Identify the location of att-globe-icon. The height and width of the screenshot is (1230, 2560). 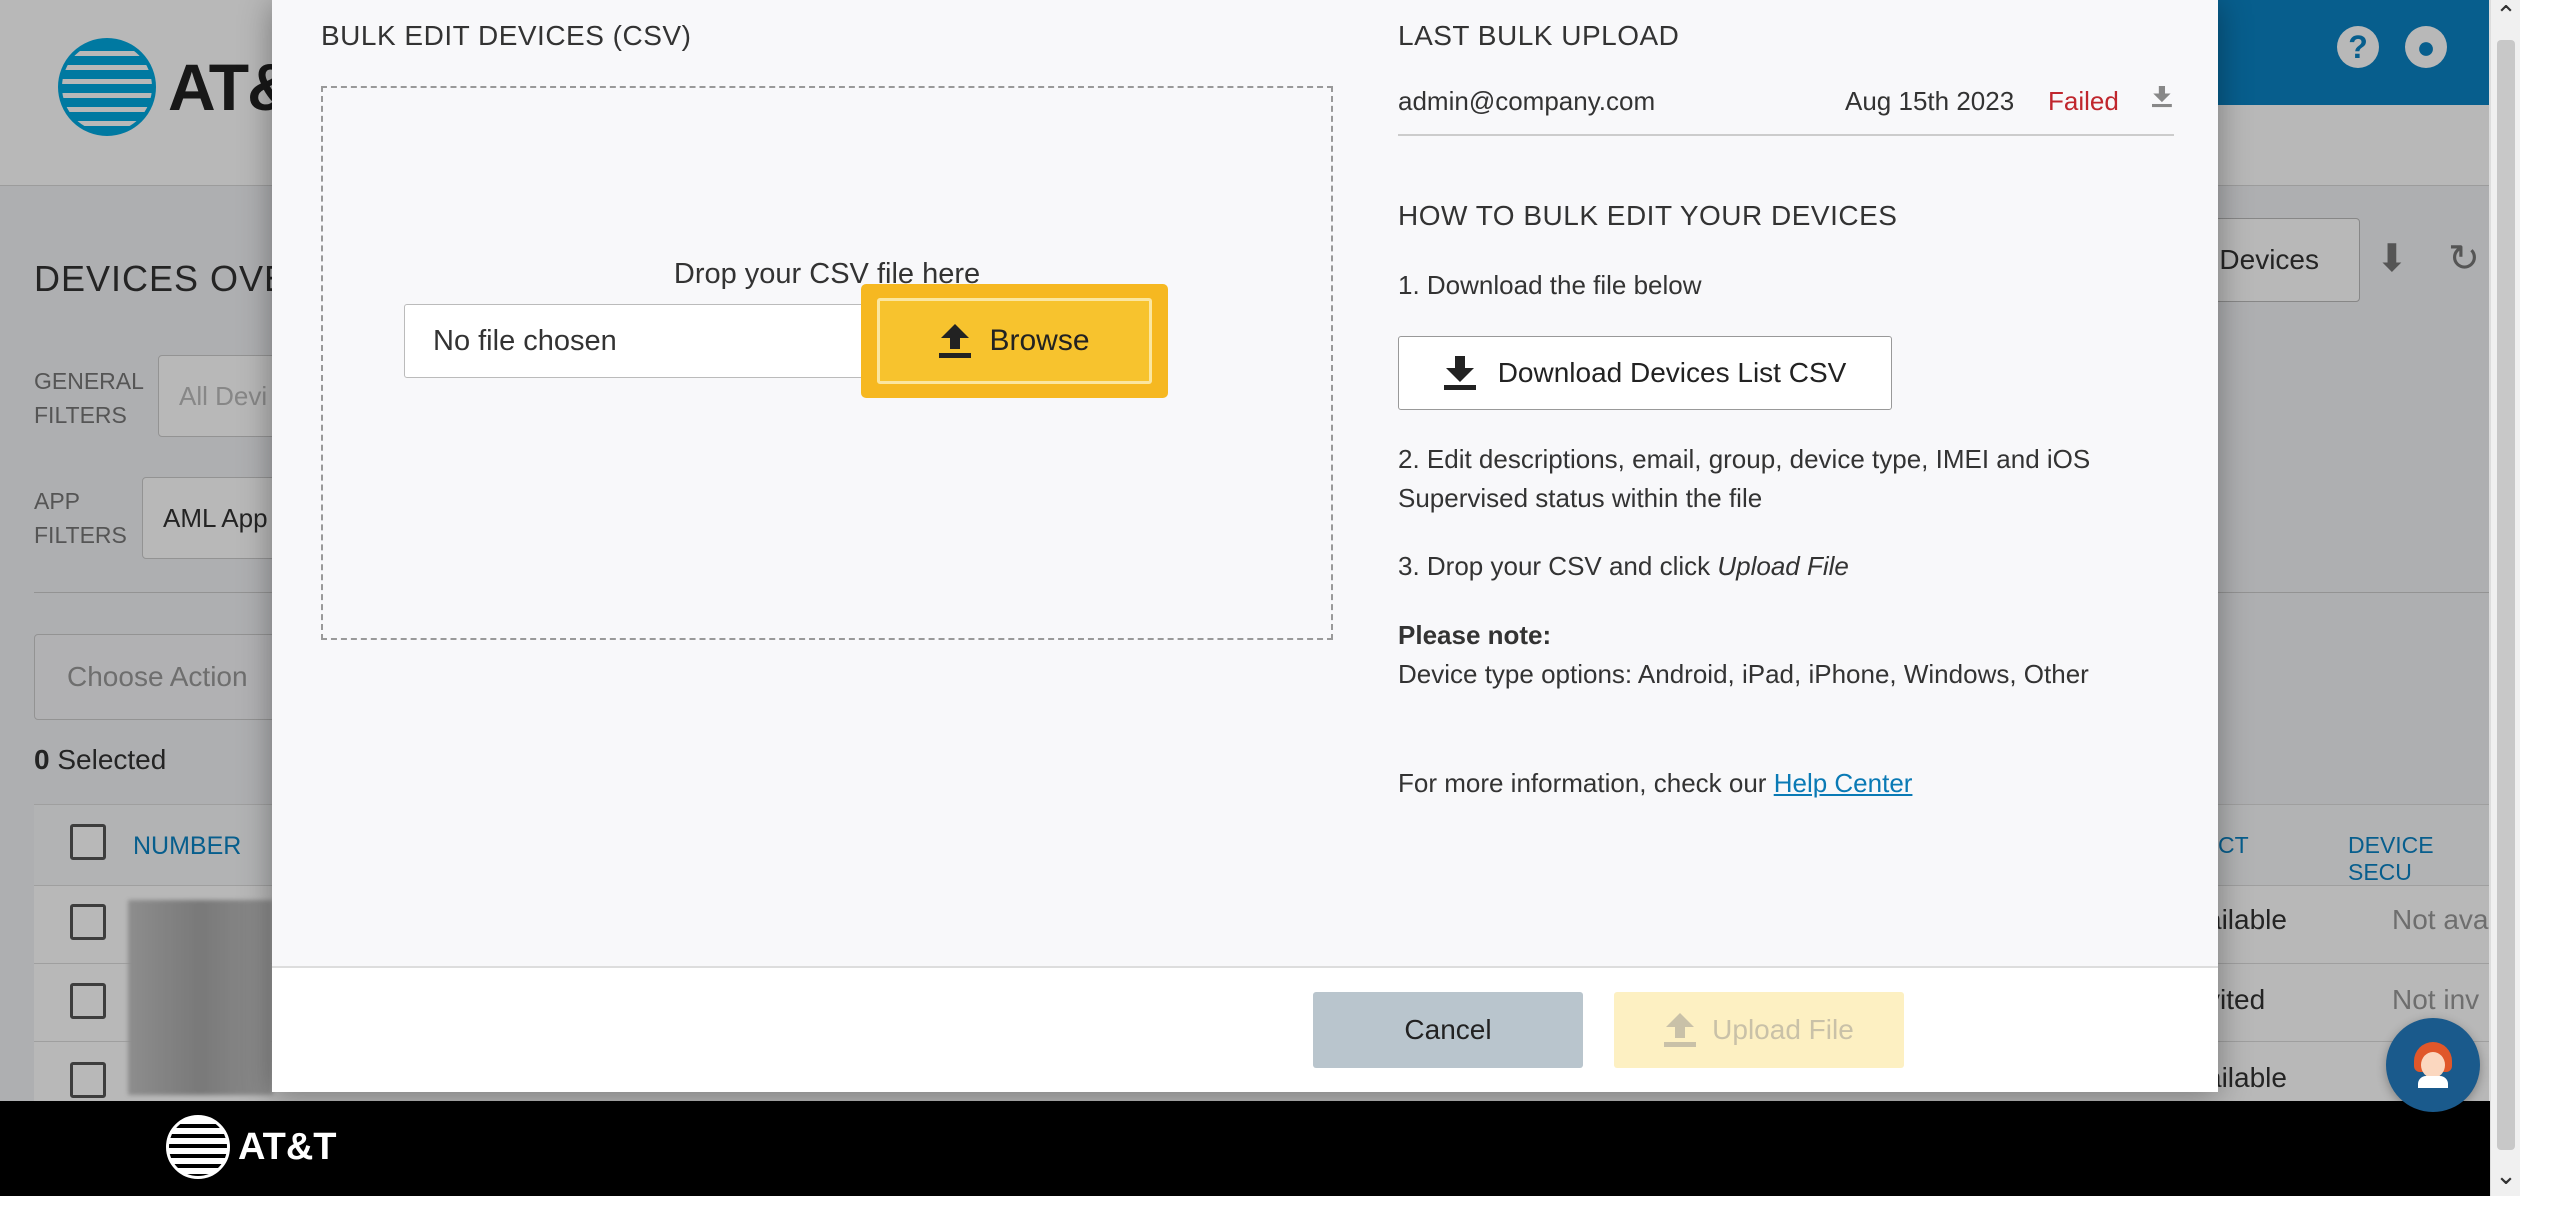
(198, 1147).